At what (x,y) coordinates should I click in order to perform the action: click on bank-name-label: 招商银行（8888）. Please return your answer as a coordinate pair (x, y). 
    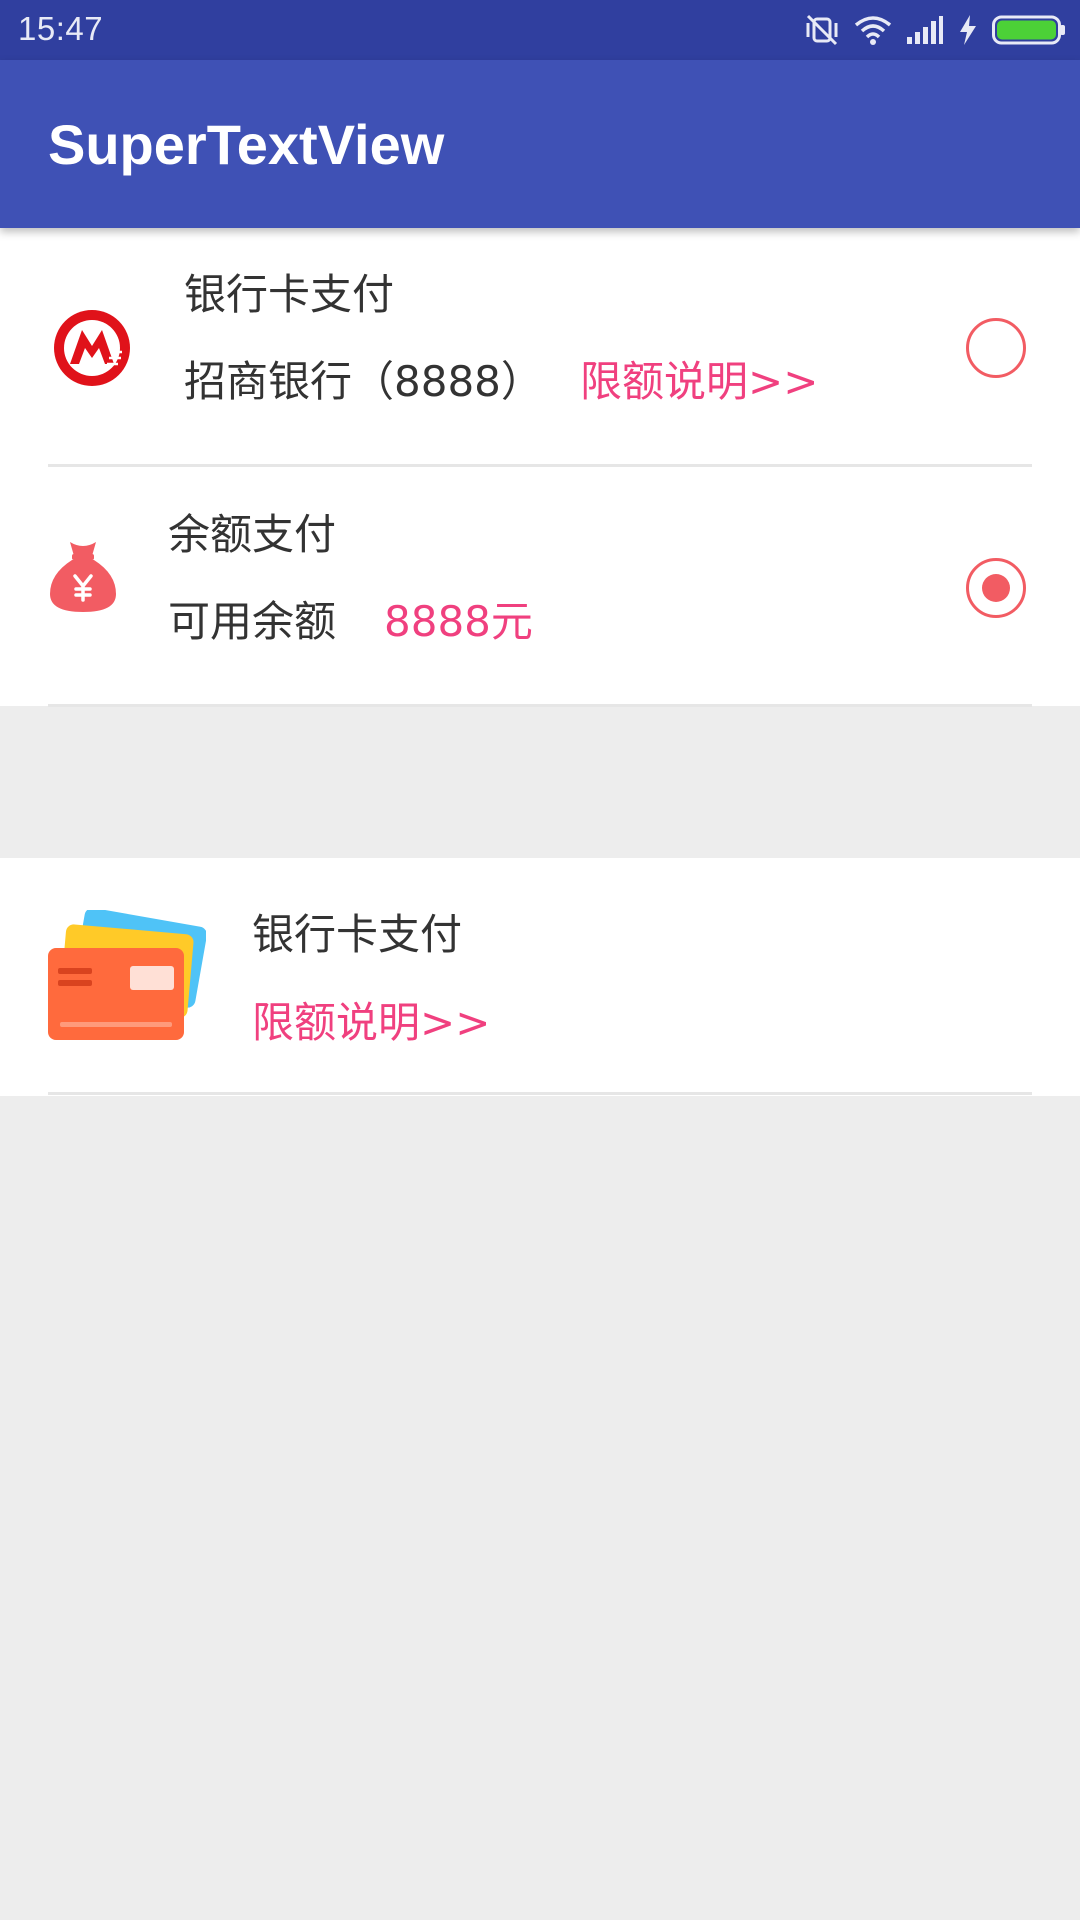
    Looking at the image, I should click on (363, 381).